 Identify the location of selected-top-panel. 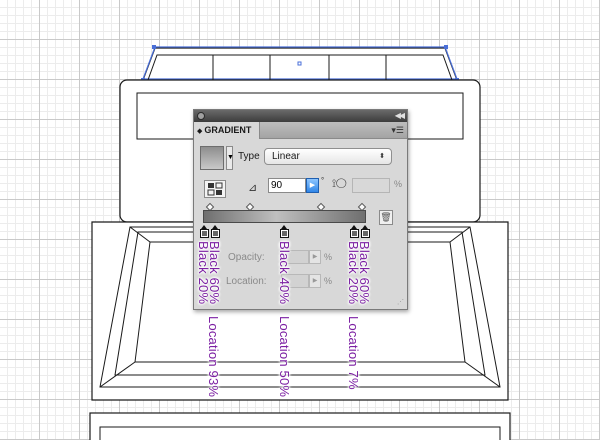
(300, 63).